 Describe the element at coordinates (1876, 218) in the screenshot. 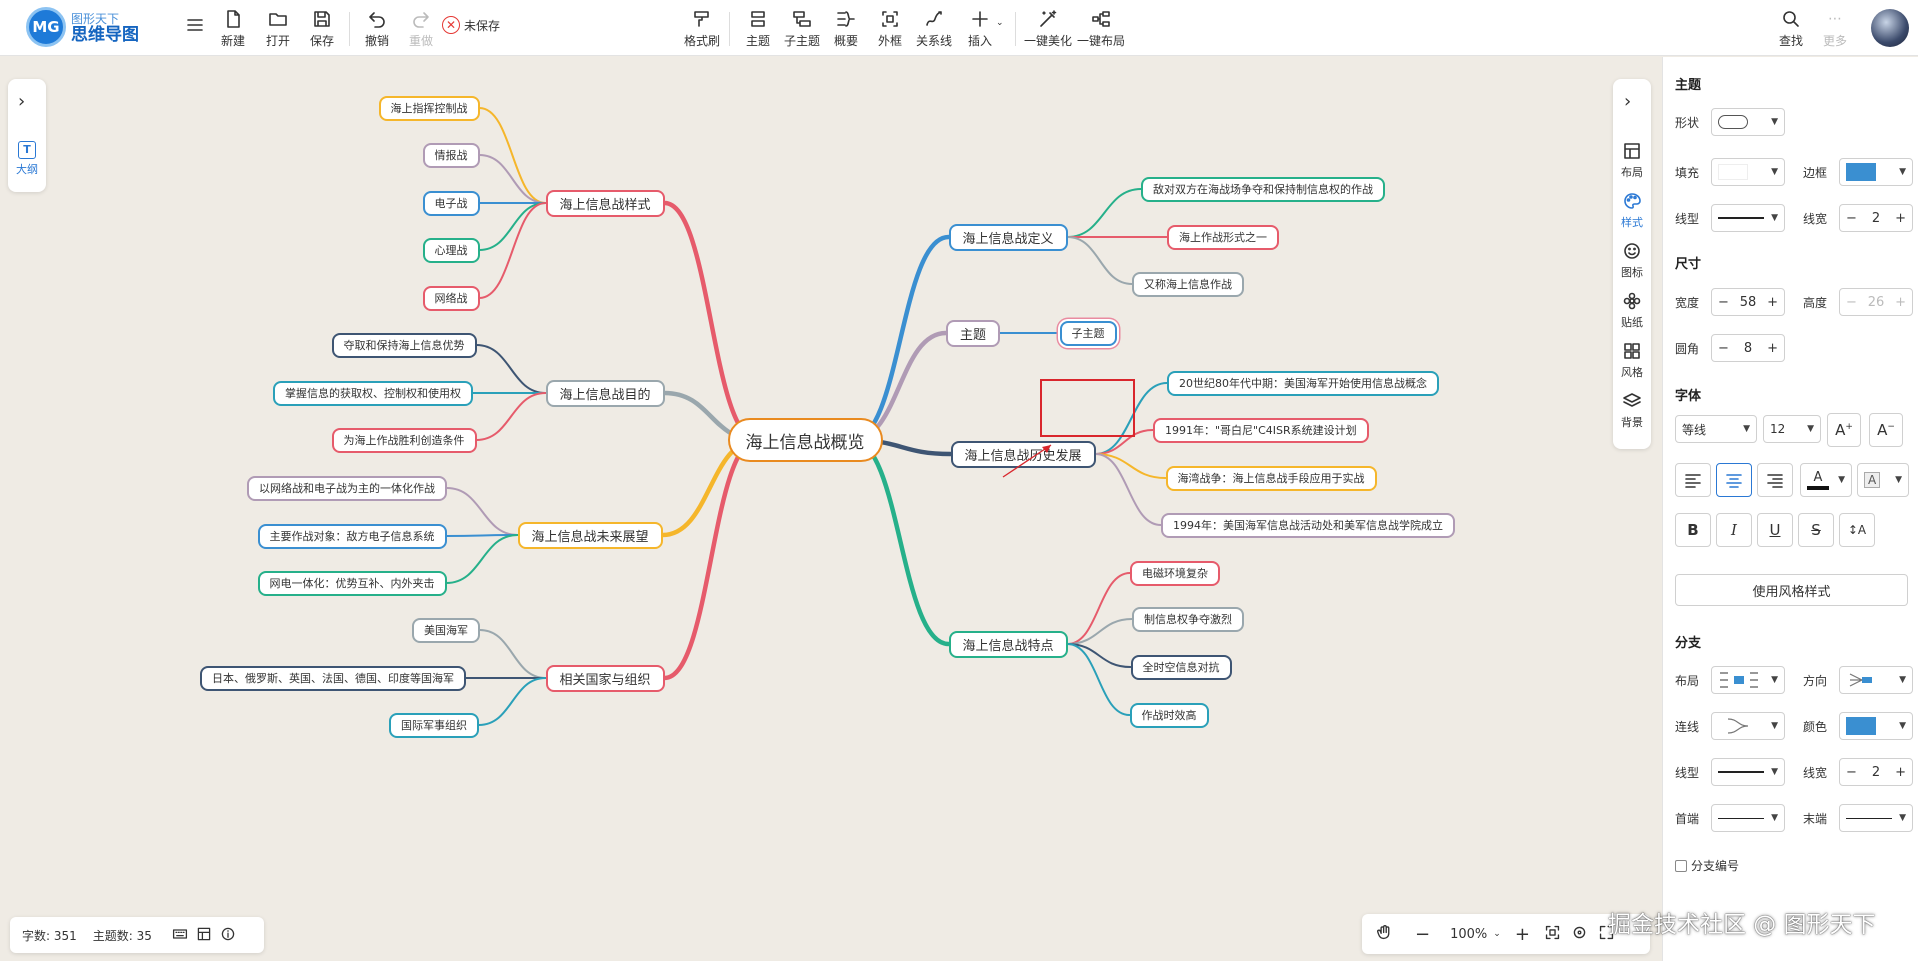

I see `line-width-stepper: −2 +` at that location.